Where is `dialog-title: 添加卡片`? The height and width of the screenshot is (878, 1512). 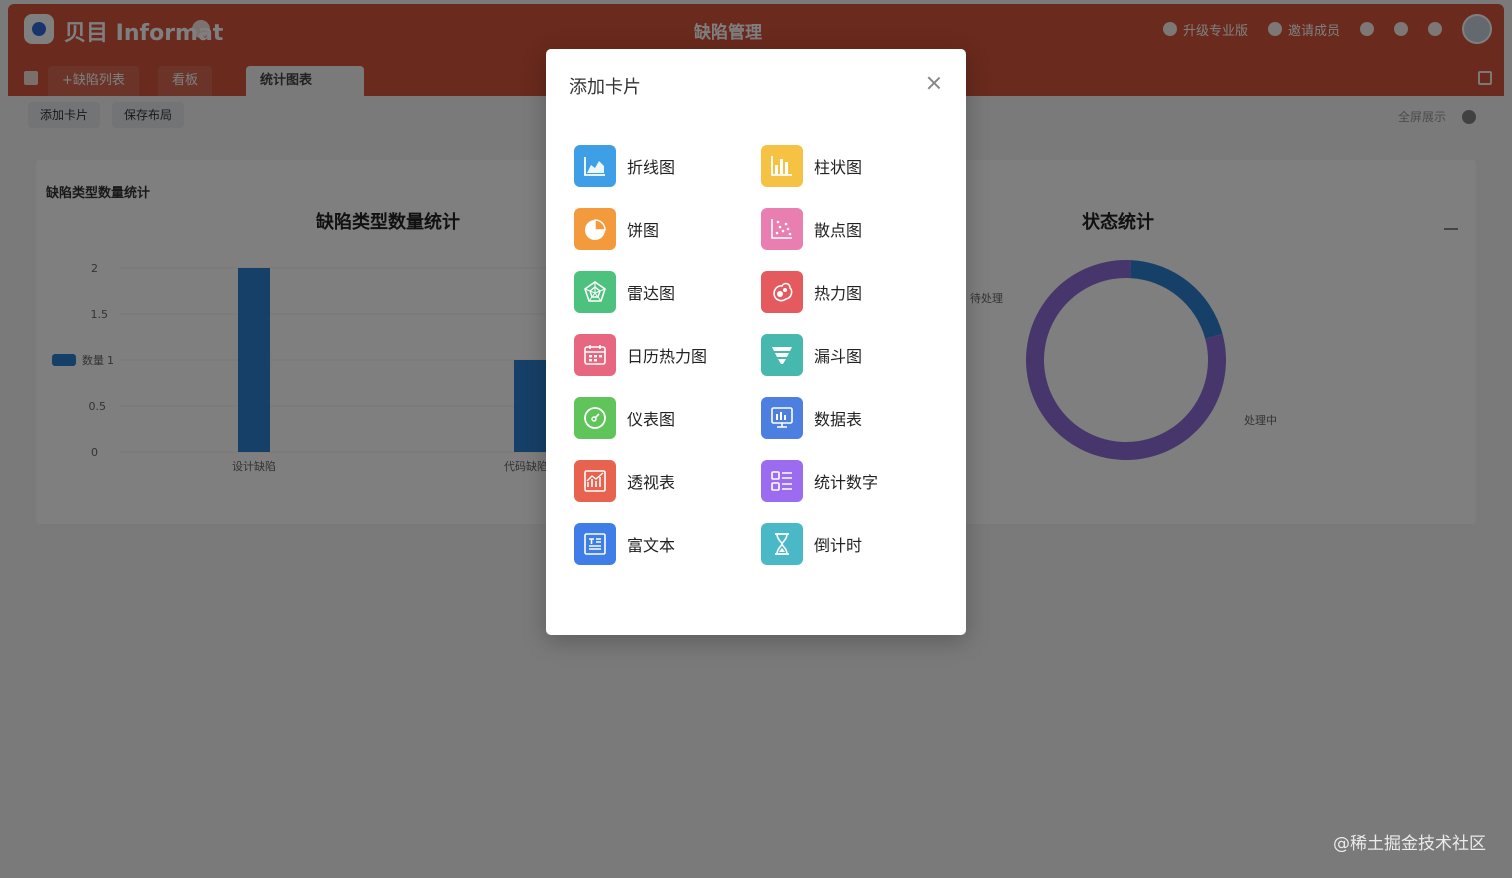
dialog-title: 添加卡片 is located at coordinates (605, 87).